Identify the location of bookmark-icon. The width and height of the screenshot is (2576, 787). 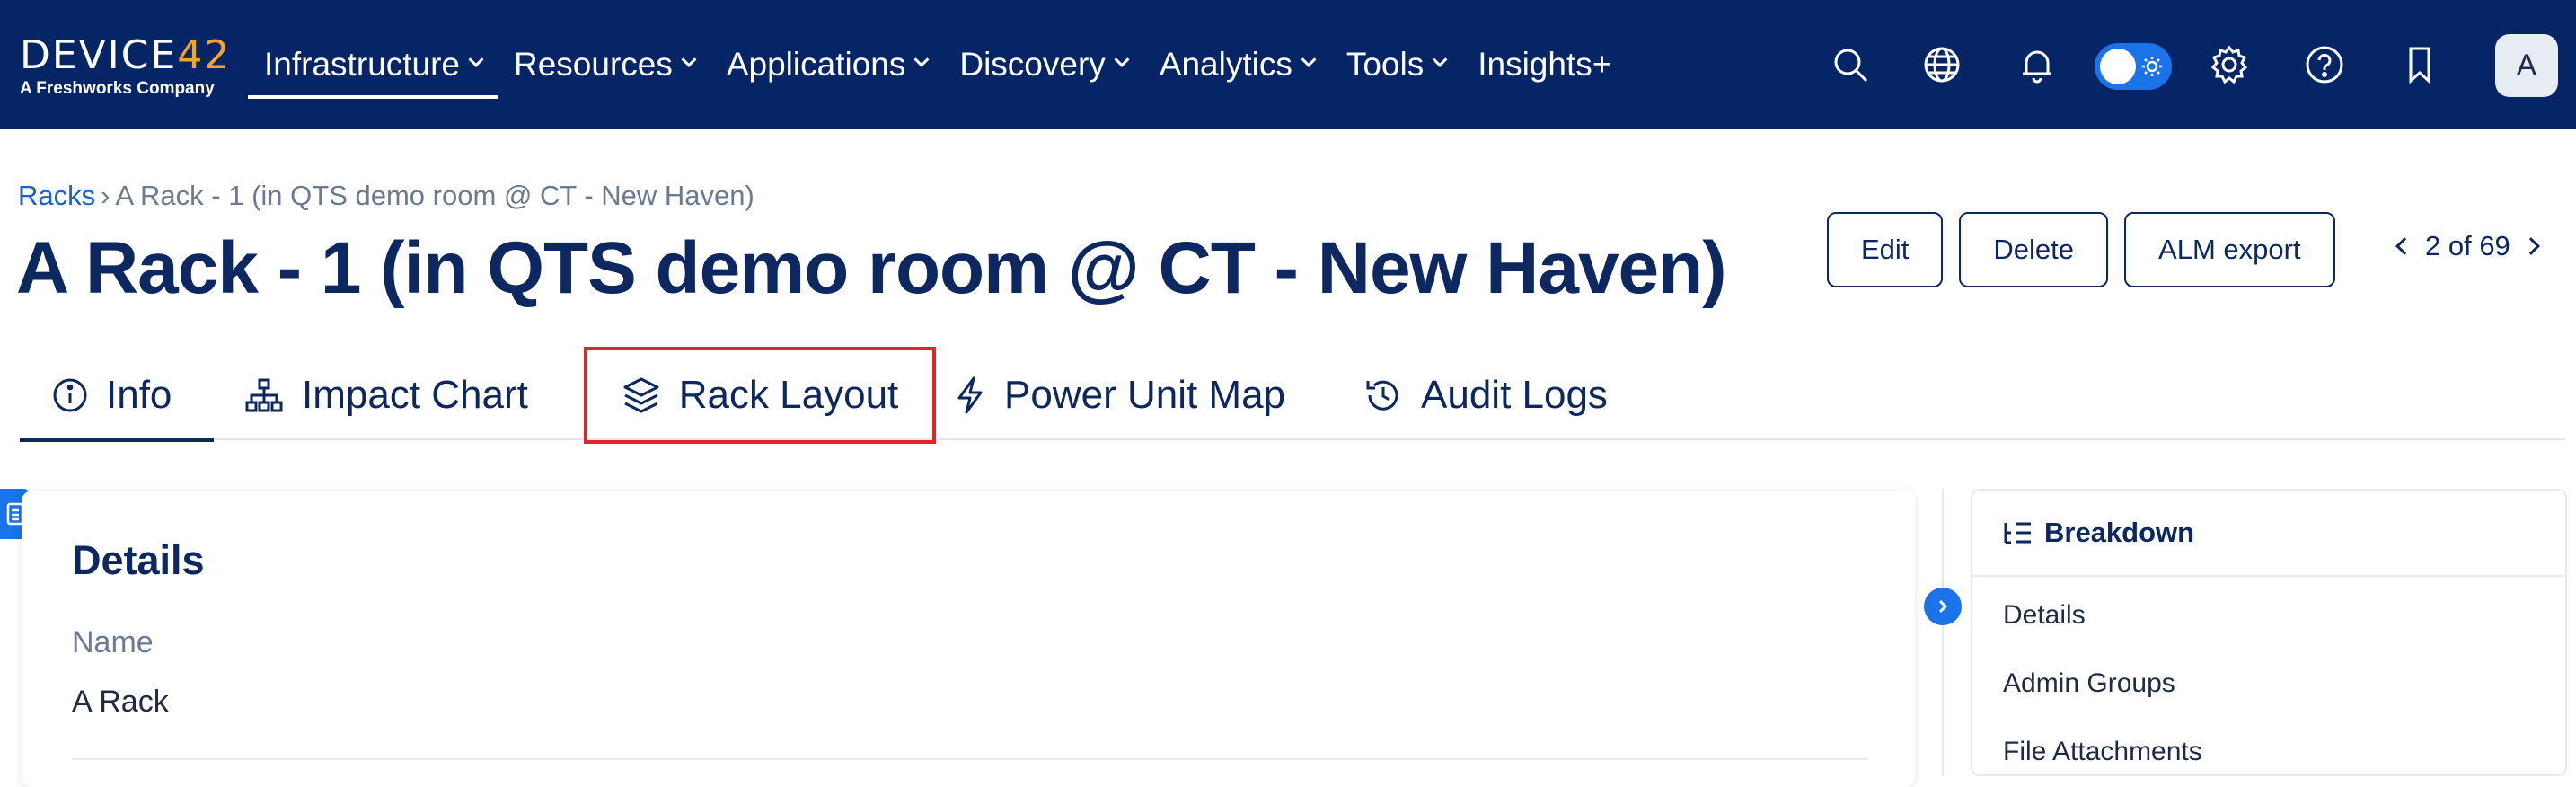
(2419, 64).